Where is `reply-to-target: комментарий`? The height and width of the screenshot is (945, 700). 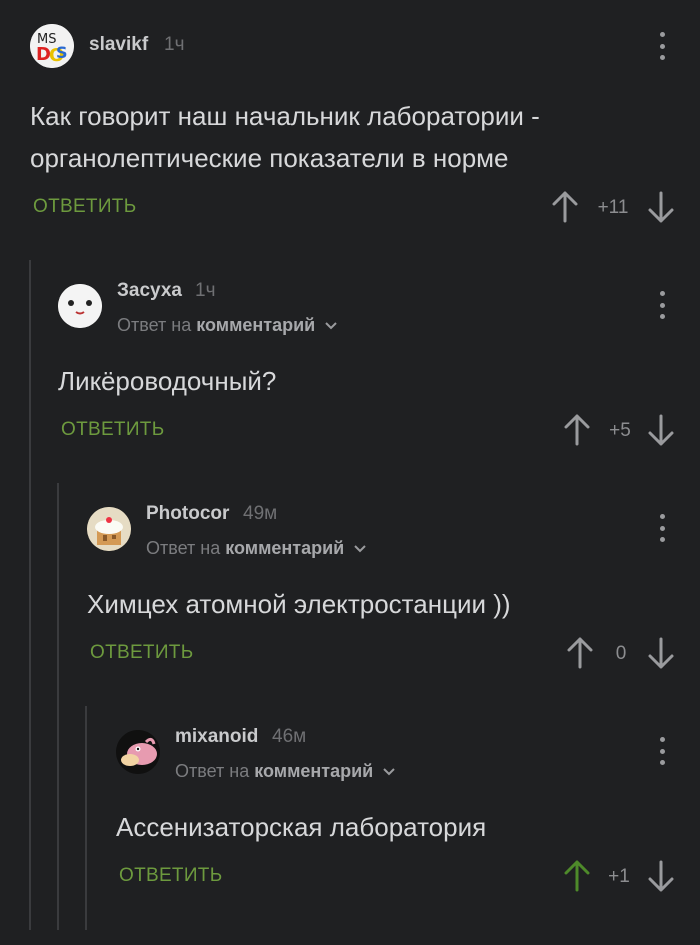 reply-to-target: комментарий is located at coordinates (313, 771).